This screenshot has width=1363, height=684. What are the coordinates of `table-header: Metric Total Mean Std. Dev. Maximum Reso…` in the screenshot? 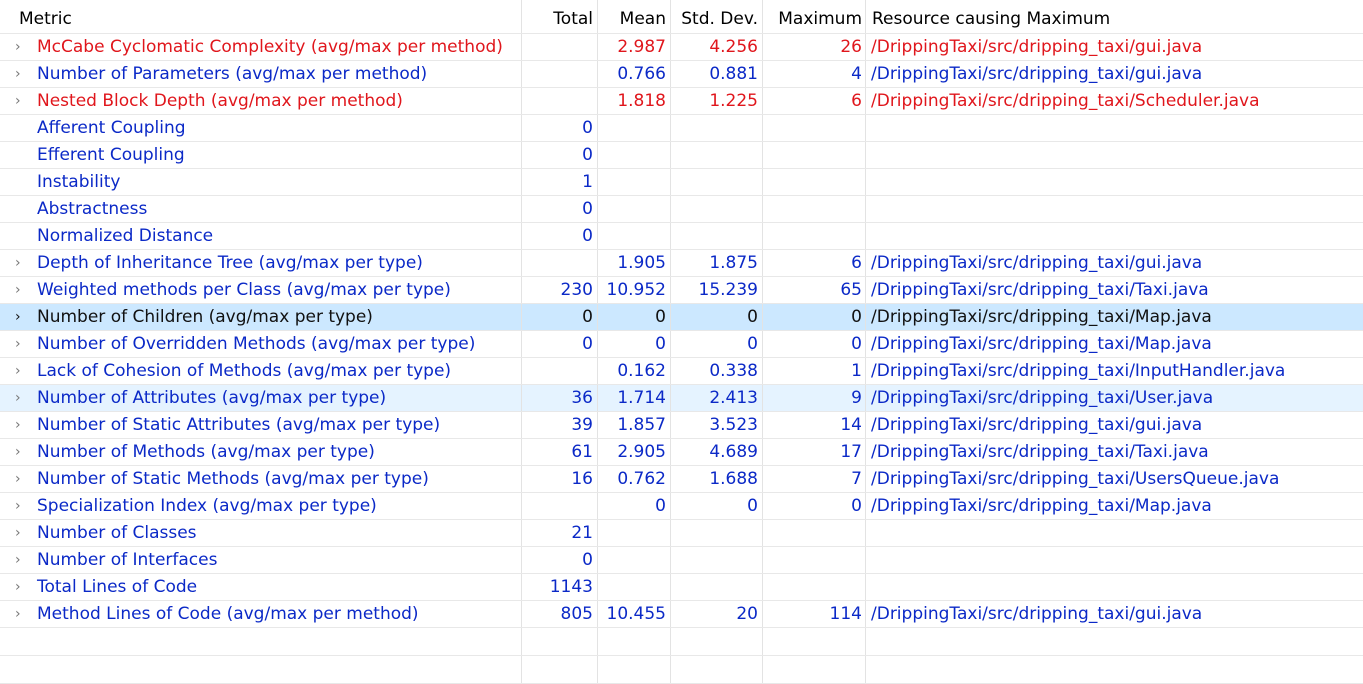 It's located at (681, 17).